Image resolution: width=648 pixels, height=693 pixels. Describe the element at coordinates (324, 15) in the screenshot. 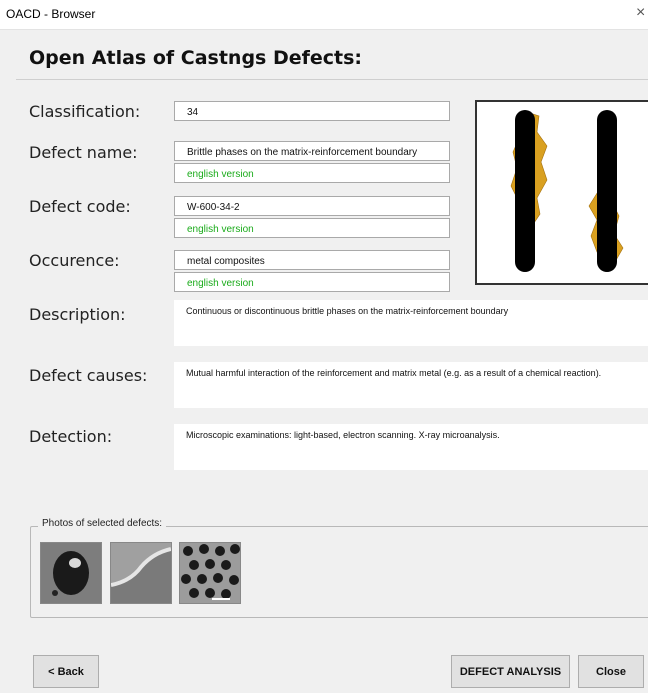

I see `window-titlebar: OACD - Browser ×` at that location.